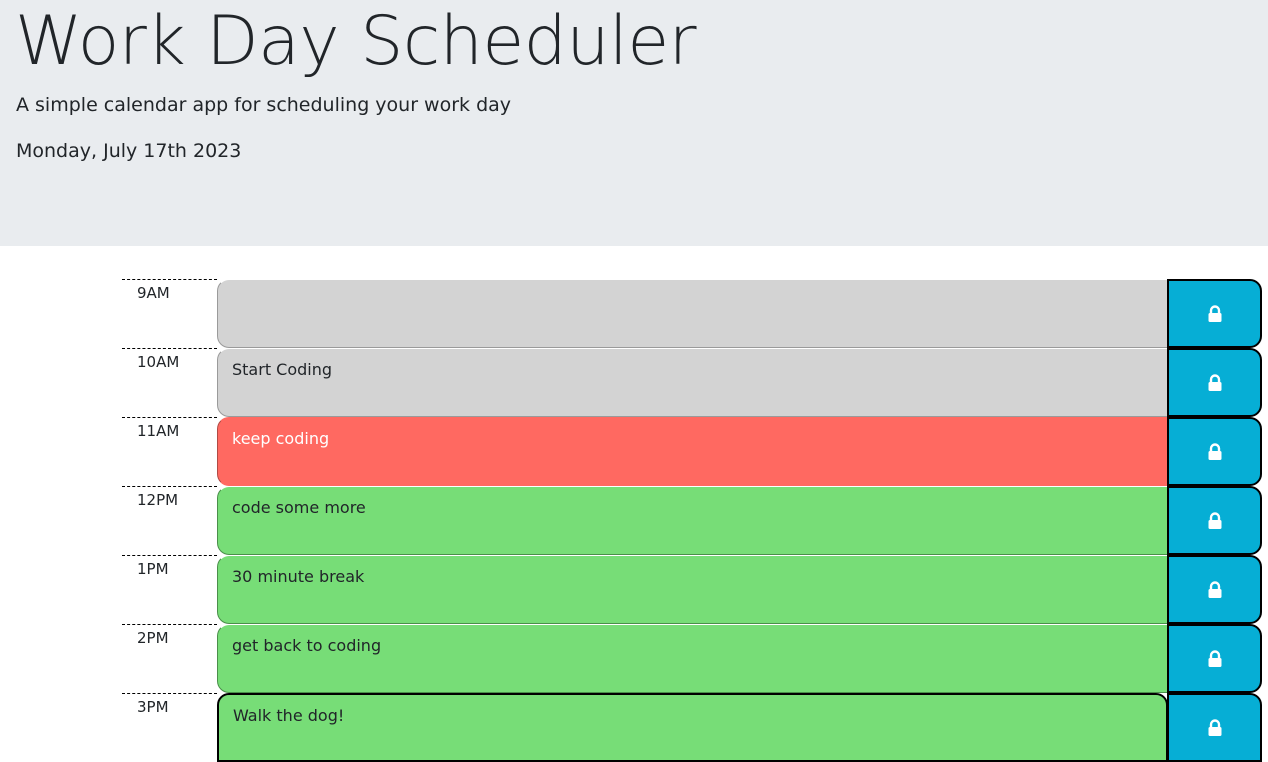 The height and width of the screenshot is (762, 1268). What do you see at coordinates (356, 41) in the screenshot?
I see `app-title: Work Day Scheduler` at bounding box center [356, 41].